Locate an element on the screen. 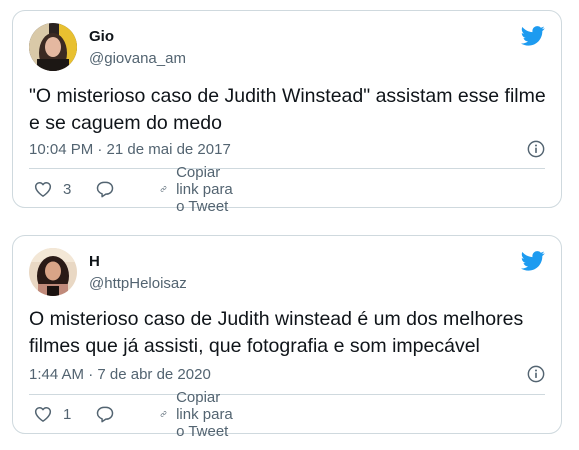  like-button: 1 is located at coordinates (52, 414).